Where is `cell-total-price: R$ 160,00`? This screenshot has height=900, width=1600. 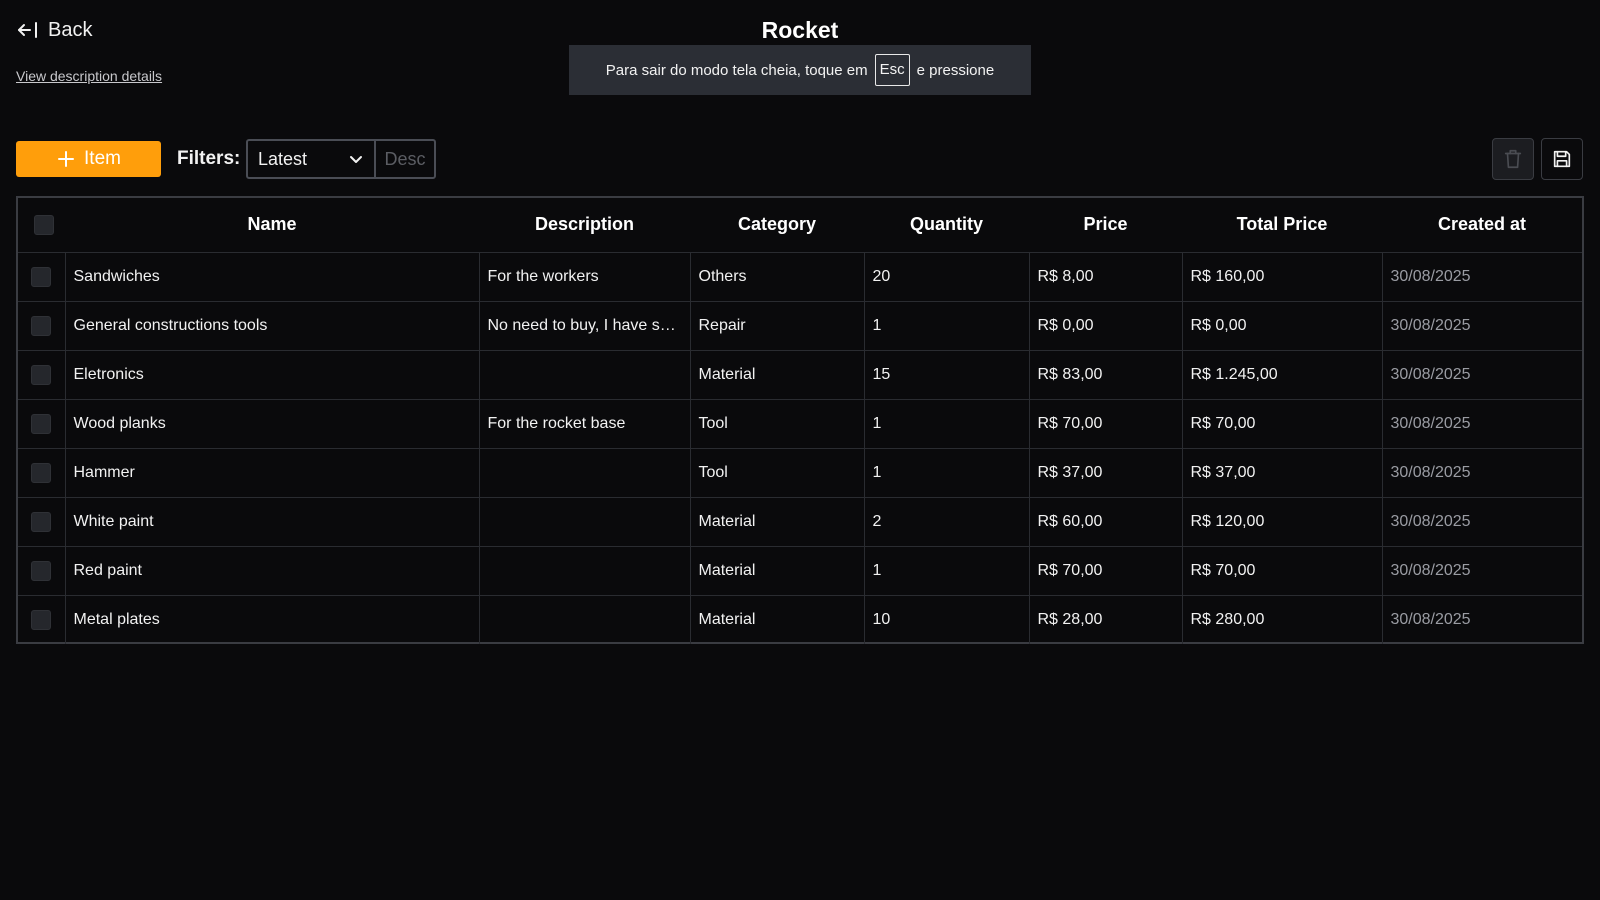 cell-total-price: R$ 160,00 is located at coordinates (1281, 277).